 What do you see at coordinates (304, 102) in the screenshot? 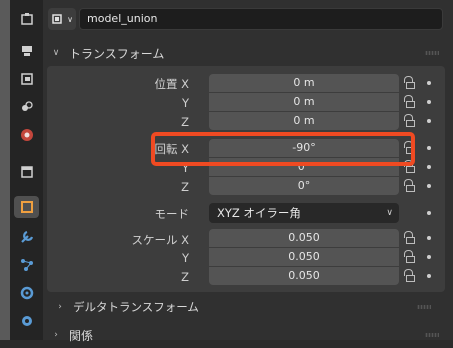
I see `location-y-field: 0 m` at bounding box center [304, 102].